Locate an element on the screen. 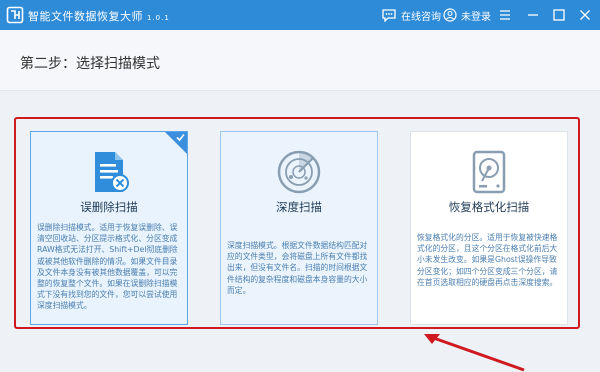 Image resolution: width=600 pixels, height=372 pixels. login-button: 未登录 is located at coordinates (467, 15).